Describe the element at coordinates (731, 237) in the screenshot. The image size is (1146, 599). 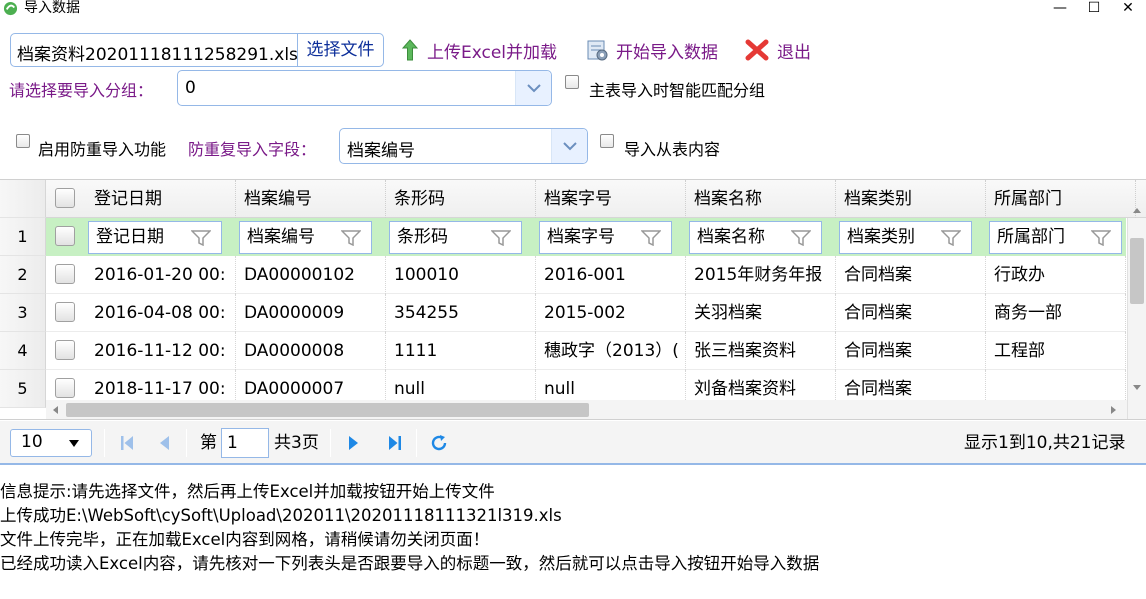
I see `filter-input-text: 档案名称` at that location.